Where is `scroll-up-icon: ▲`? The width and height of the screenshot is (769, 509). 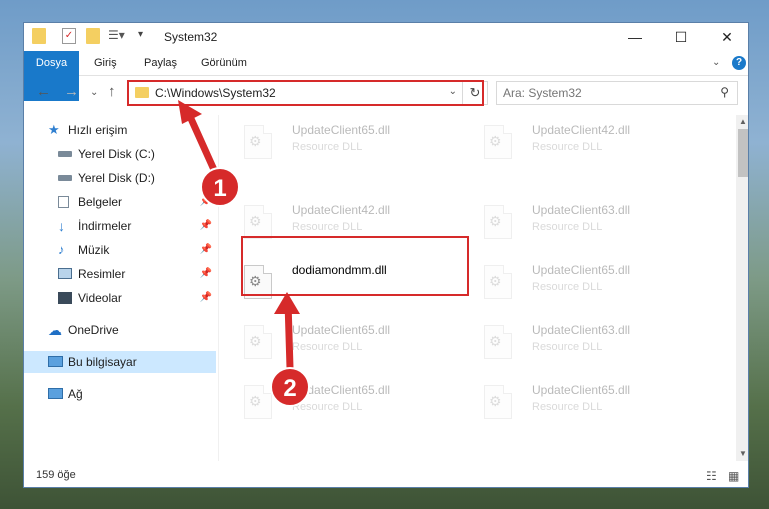
scroll-up-icon: ▲ is located at coordinates (742, 122).